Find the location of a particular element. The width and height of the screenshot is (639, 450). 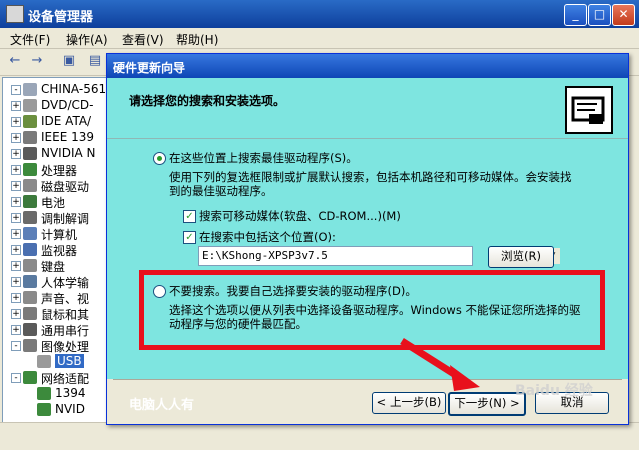

menu-file: 文件(F) is located at coordinates (30, 39).